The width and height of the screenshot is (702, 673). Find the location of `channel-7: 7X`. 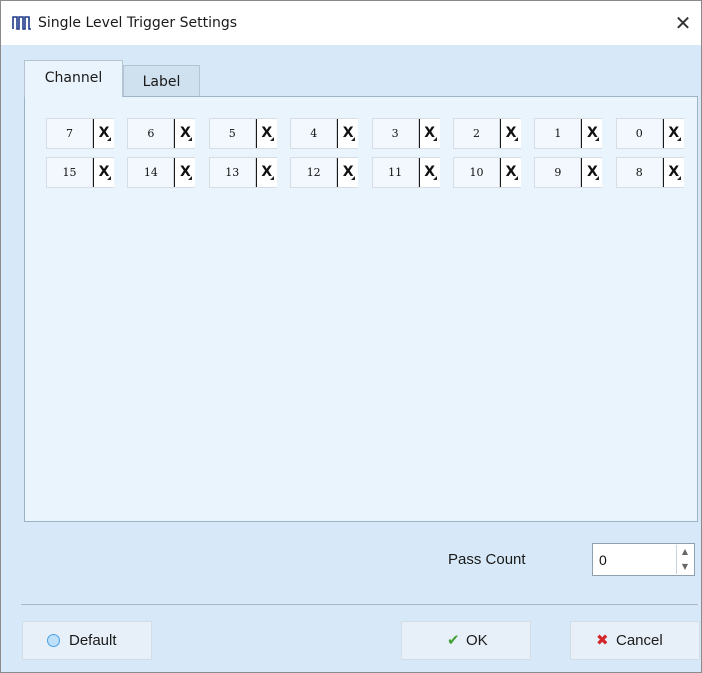

channel-7: 7X is located at coordinates (80, 133).